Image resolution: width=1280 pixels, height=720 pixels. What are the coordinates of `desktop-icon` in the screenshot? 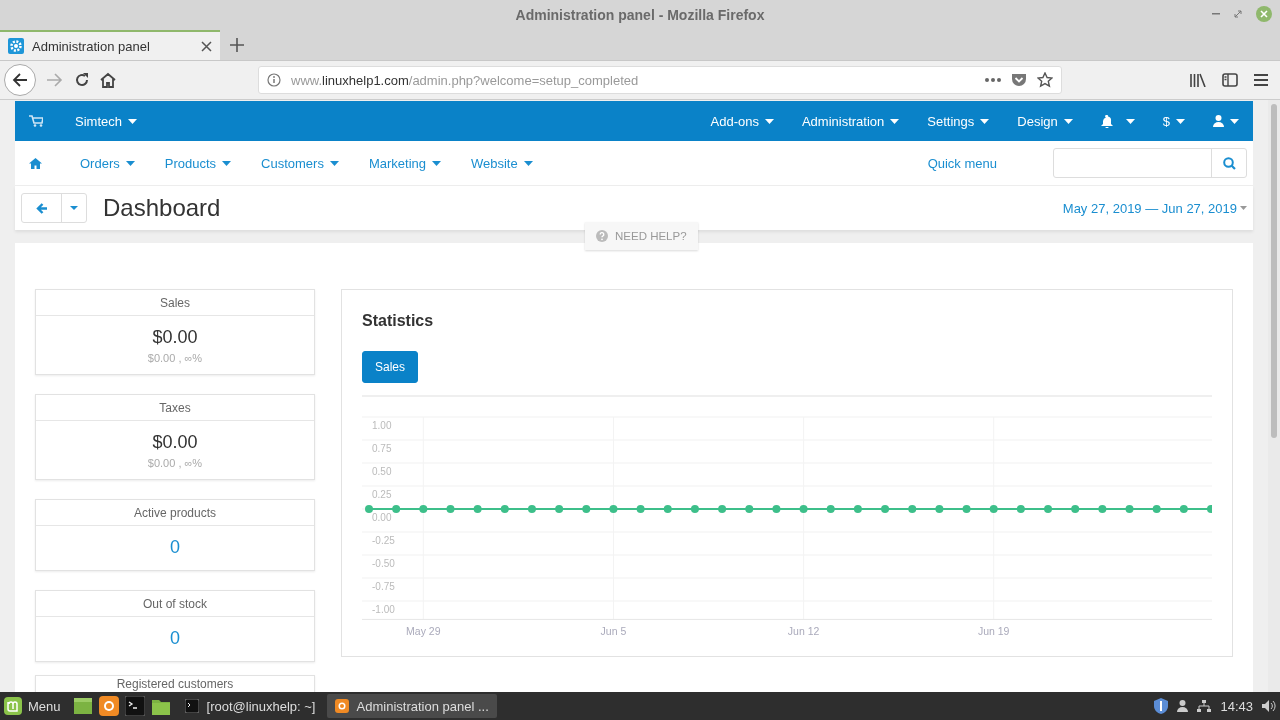 It's located at (82, 706).